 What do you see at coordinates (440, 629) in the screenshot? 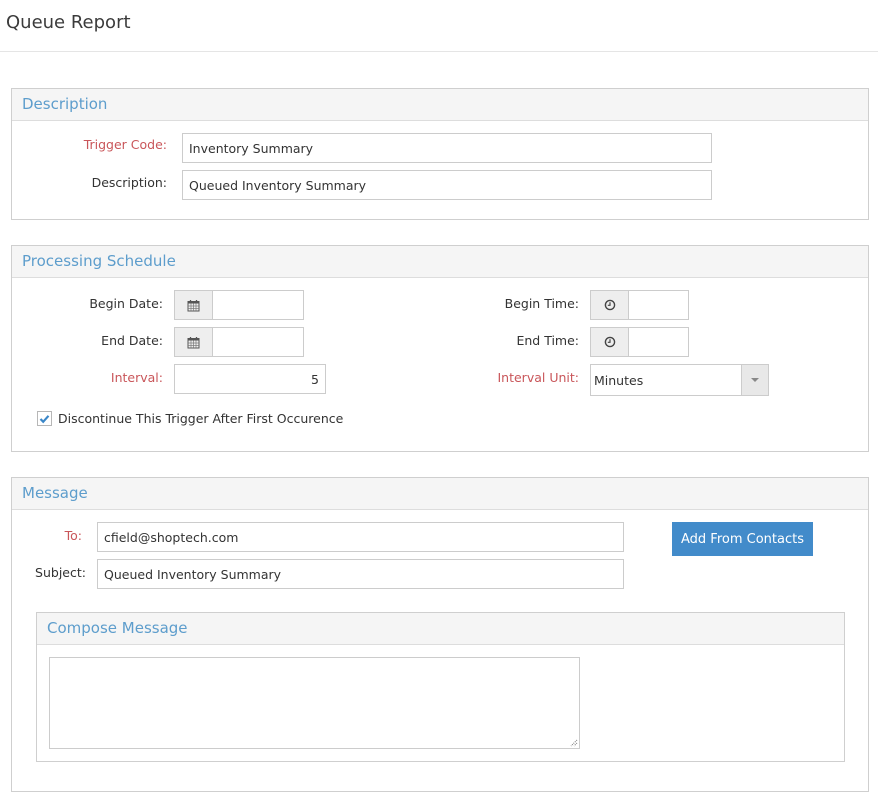
I see `panel-header: Compose Message` at bounding box center [440, 629].